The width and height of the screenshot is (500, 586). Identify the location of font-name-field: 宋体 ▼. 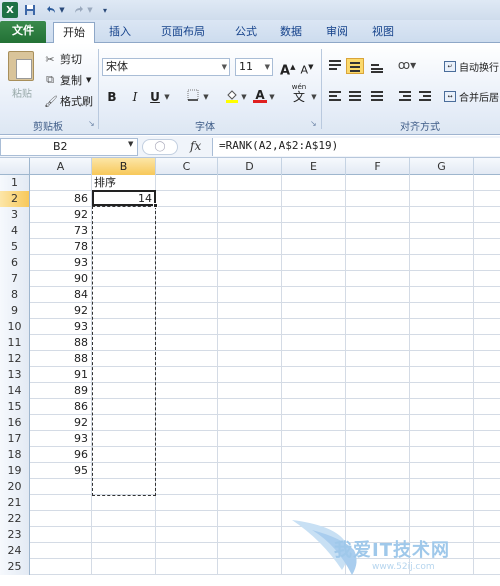
(166, 67).